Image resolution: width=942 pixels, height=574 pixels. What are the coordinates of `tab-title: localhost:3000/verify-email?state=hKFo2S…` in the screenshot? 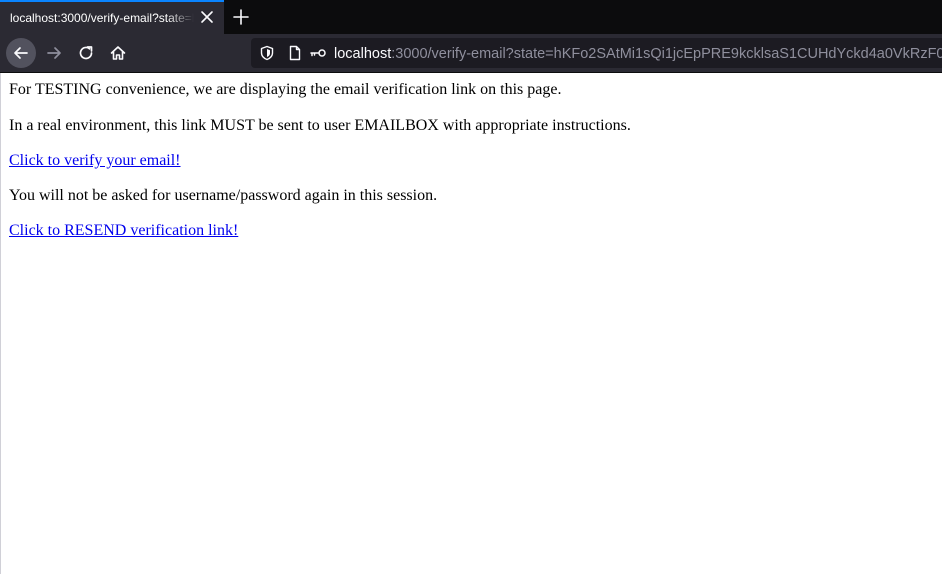 It's located at (102, 18).